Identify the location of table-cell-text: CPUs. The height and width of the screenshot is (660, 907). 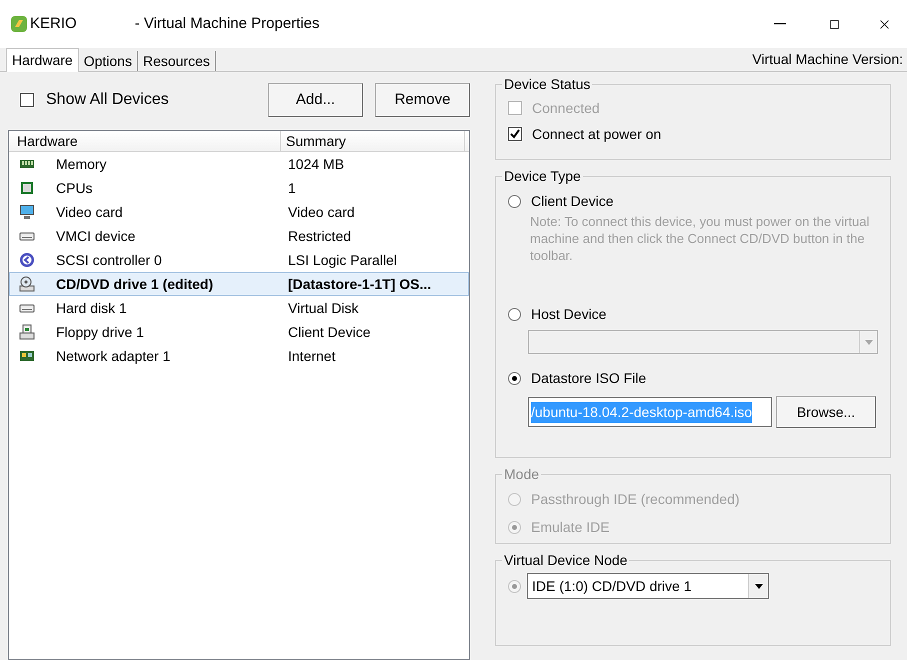
(75, 188).